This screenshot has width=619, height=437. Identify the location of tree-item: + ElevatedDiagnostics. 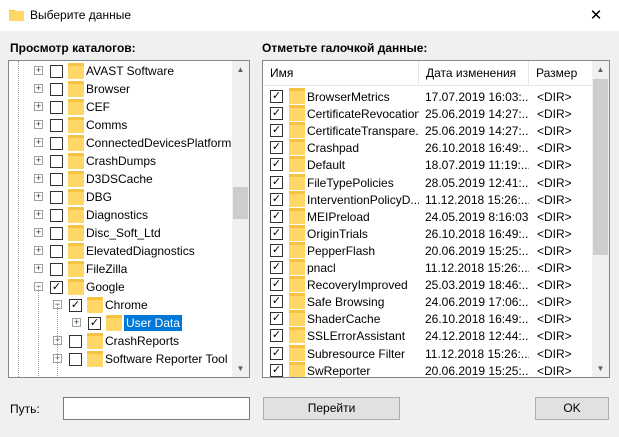
(124, 251).